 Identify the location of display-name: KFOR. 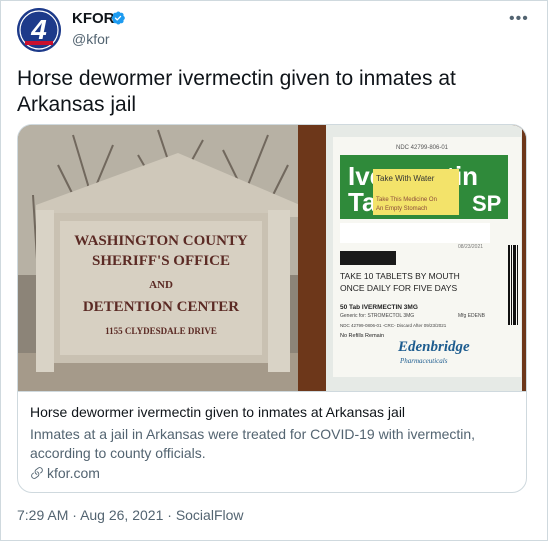
(93, 18).